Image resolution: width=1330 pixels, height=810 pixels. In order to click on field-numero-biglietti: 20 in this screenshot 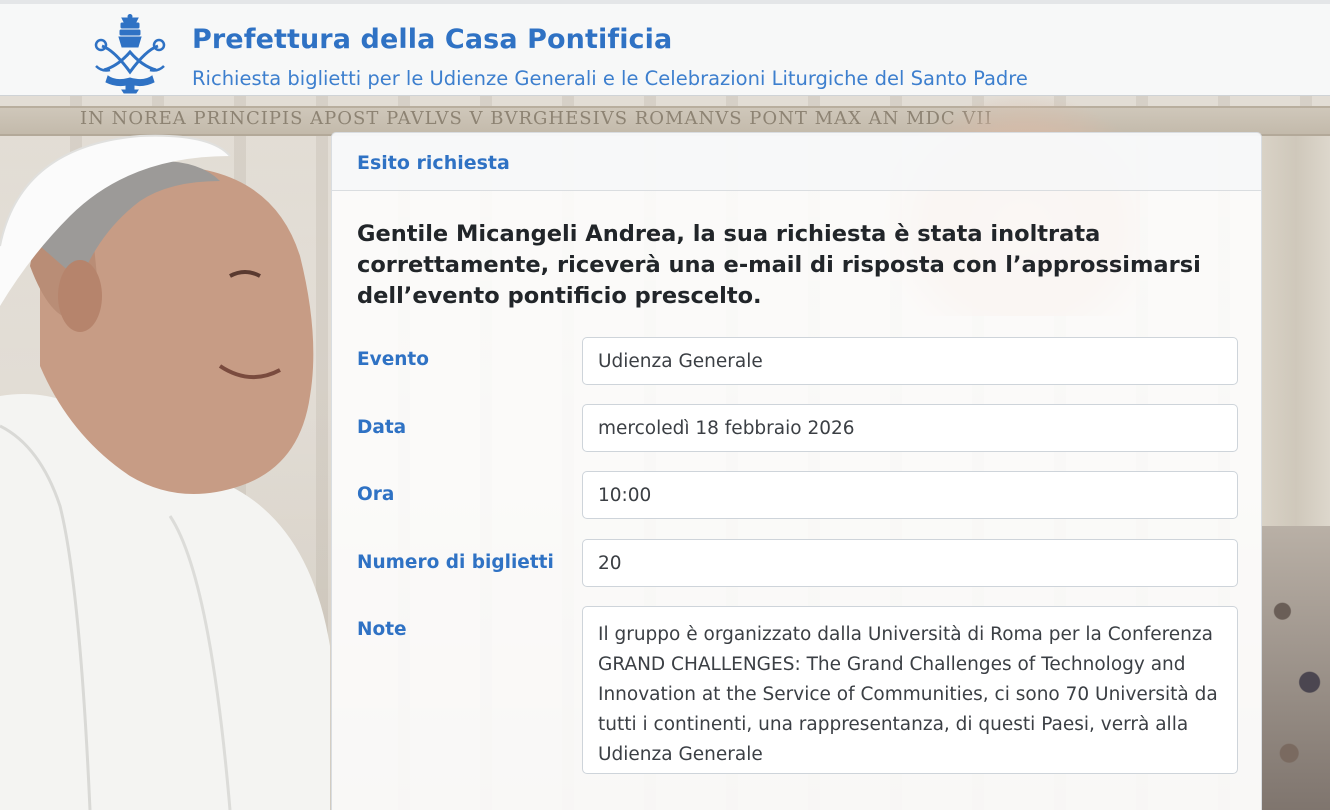, I will do `click(910, 563)`.